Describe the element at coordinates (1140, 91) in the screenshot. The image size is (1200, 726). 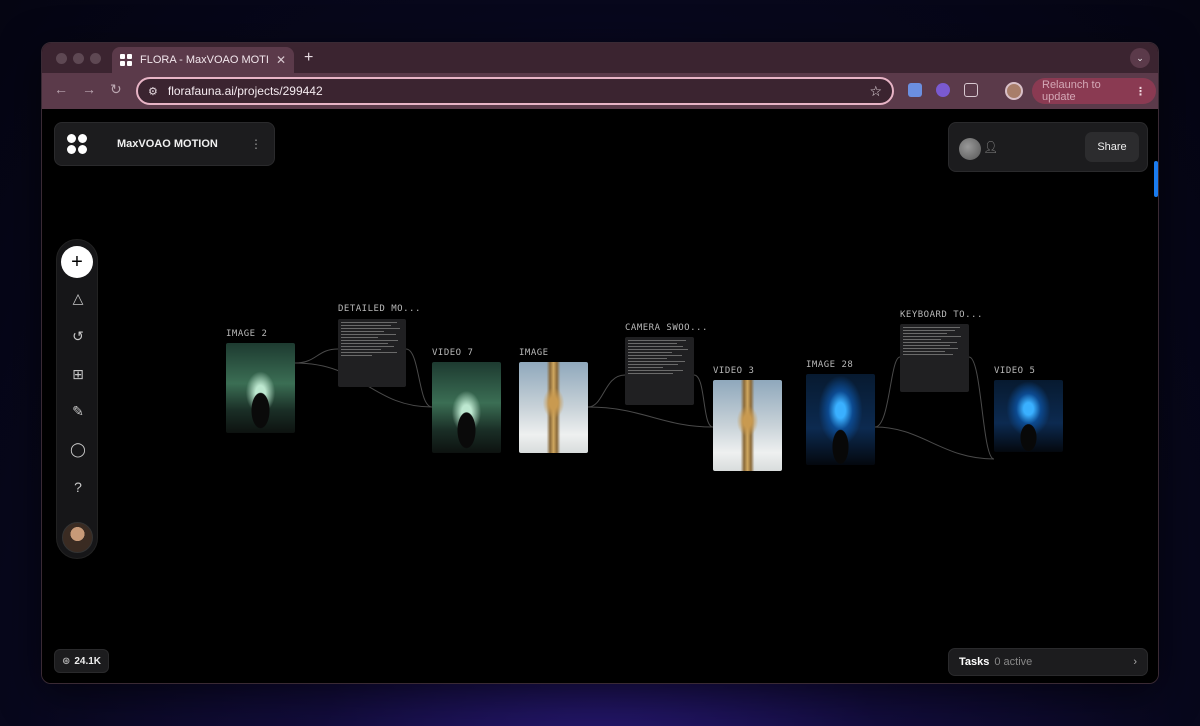
I see `relaunch-menu-icon: ⋮` at that location.